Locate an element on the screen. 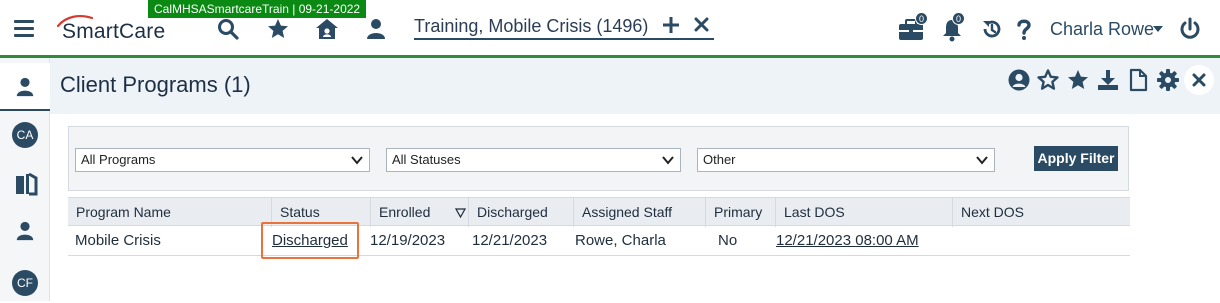  page-title: Client Programs (1) is located at coordinates (155, 84).